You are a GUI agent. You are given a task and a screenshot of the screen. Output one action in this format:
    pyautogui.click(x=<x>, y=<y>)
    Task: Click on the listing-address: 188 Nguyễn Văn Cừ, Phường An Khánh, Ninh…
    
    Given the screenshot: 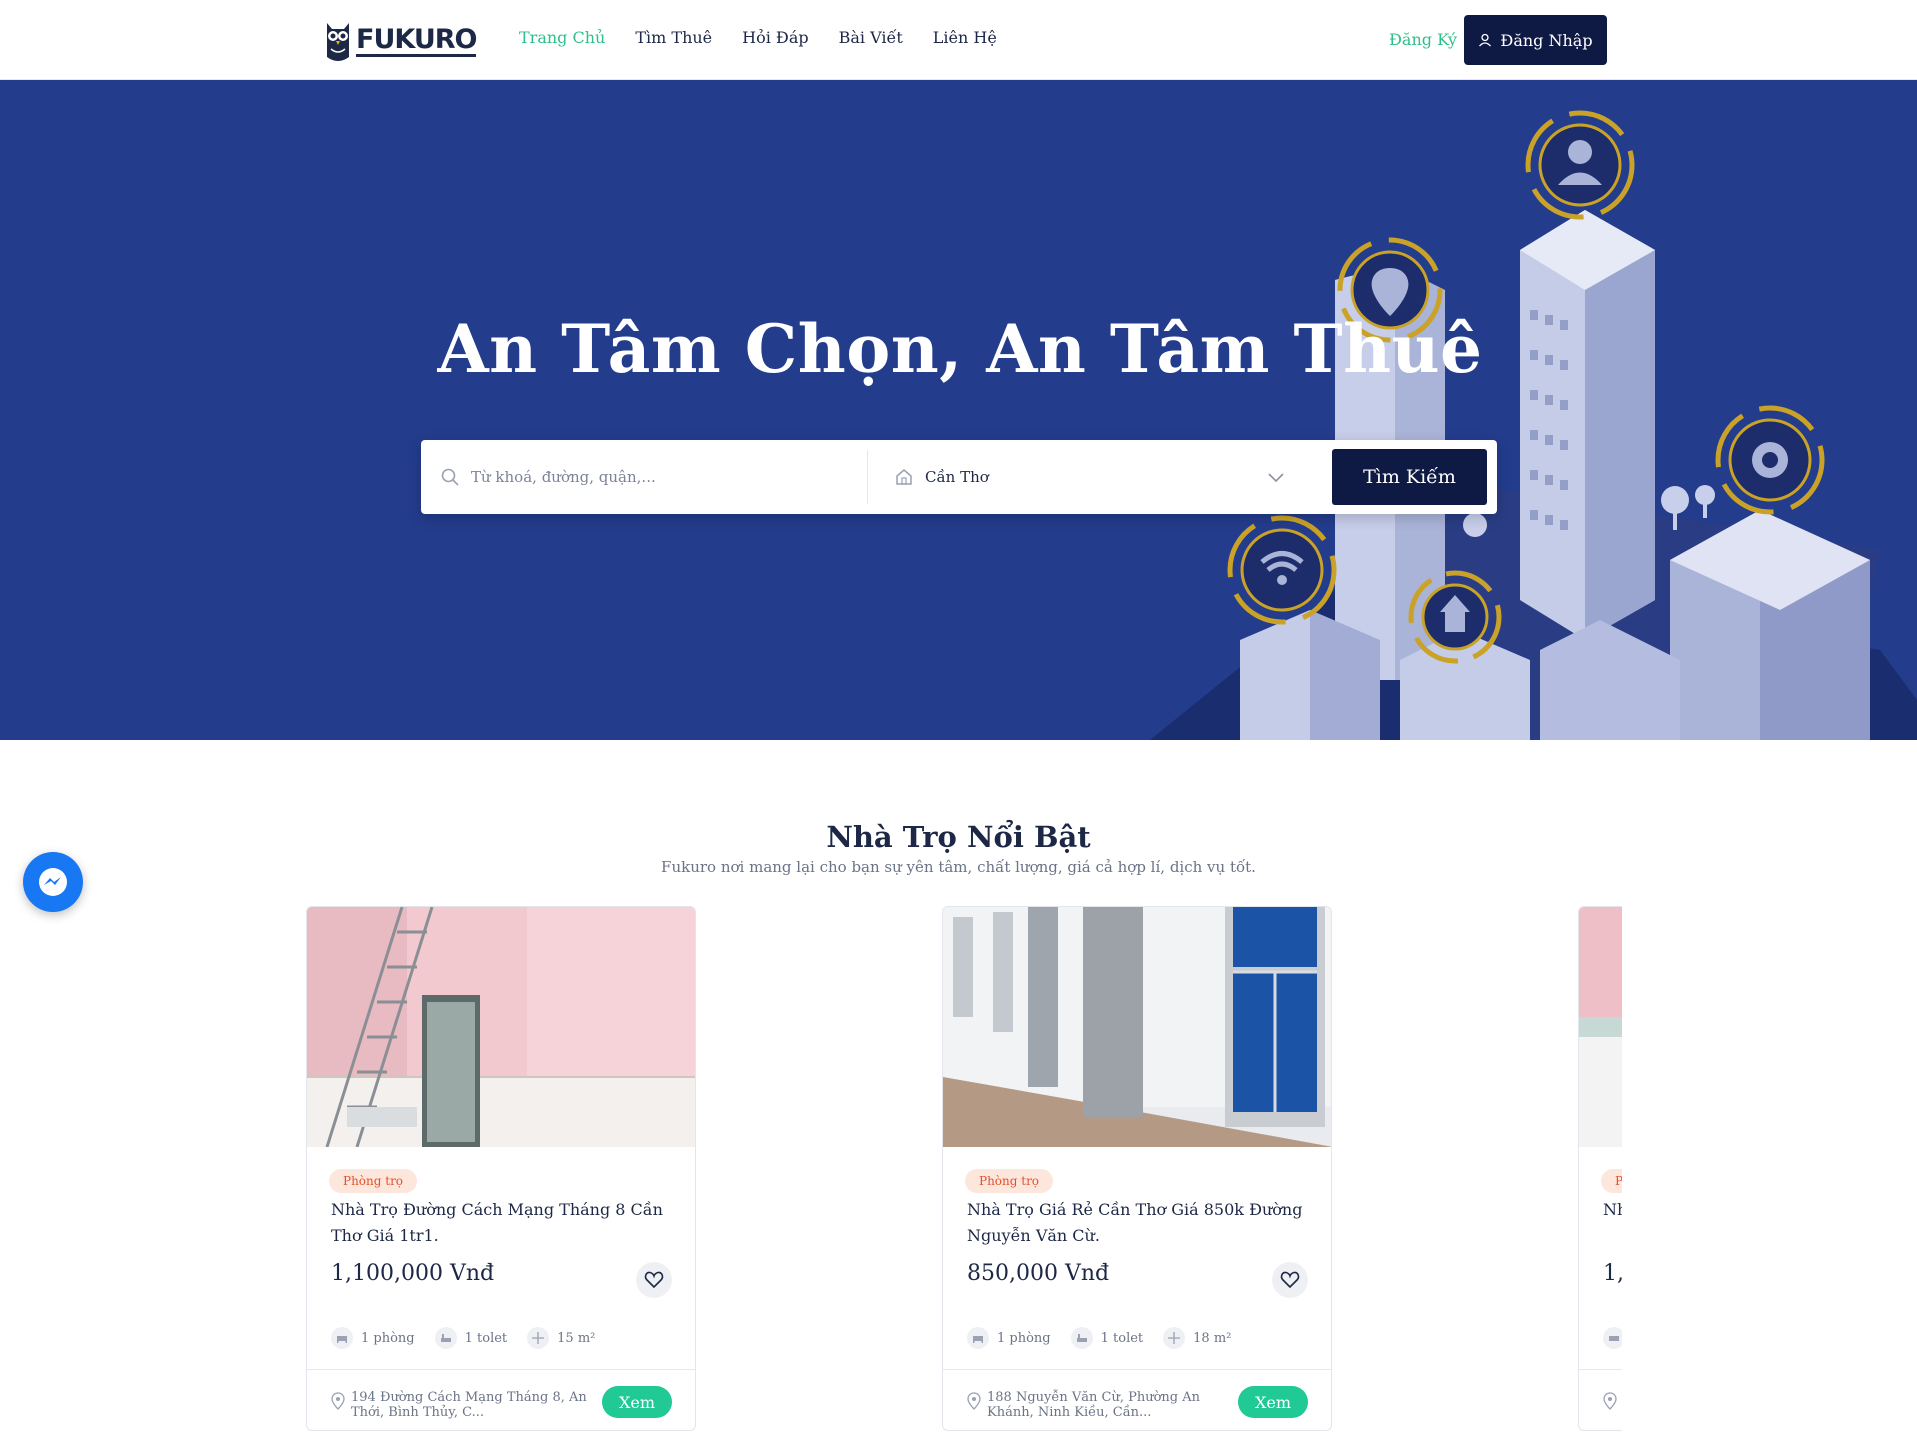 What is the action you would take?
    pyautogui.click(x=1097, y=1405)
    